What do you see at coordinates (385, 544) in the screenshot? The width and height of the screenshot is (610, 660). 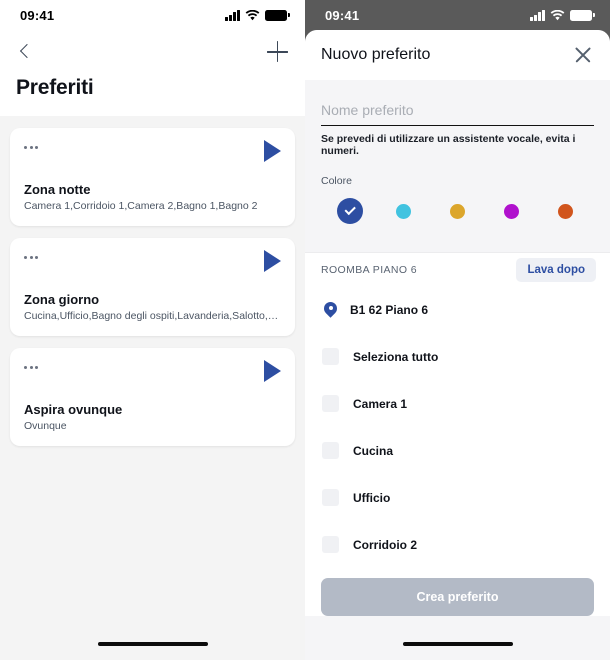 I see `room-label: Corridoio 2` at bounding box center [385, 544].